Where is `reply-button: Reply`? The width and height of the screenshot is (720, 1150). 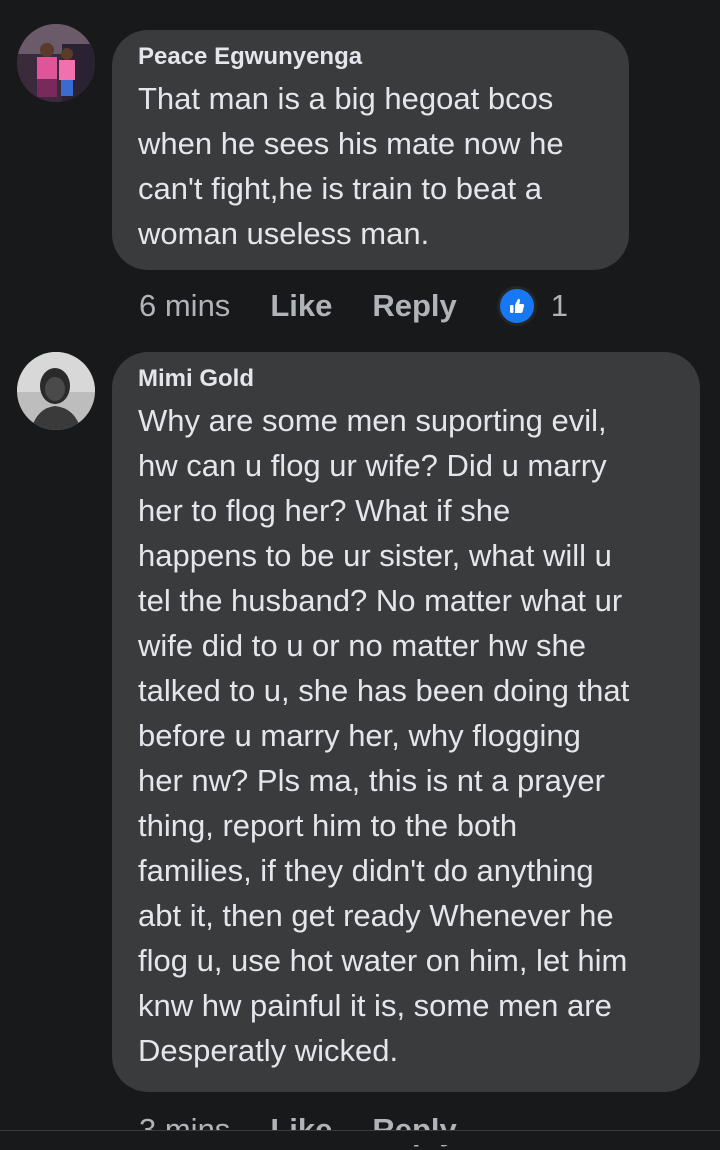
reply-button: Reply is located at coordinates (414, 306).